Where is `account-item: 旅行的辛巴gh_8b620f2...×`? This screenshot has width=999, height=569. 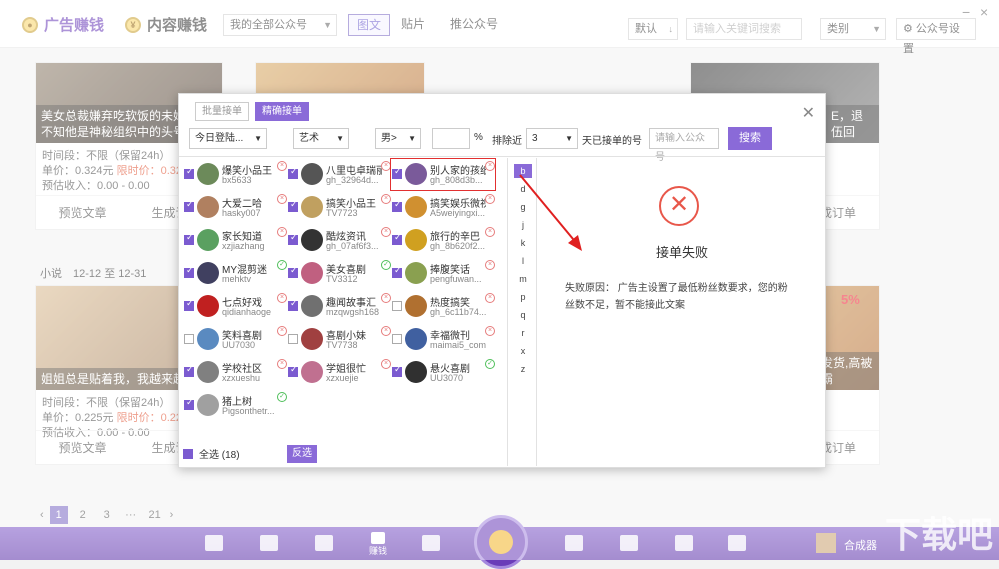
account-item: 旅行的辛巴gh_8b620f2...× is located at coordinates (443, 240).